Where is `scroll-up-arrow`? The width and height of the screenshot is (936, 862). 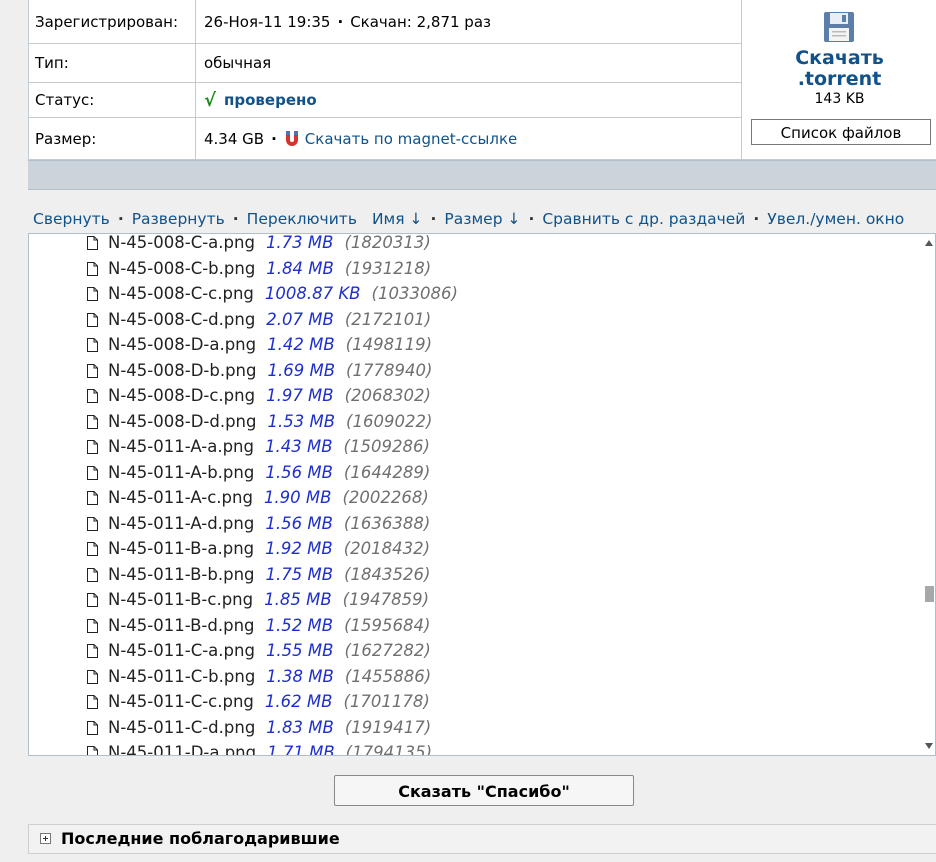
scroll-up-arrow is located at coordinates (929, 243).